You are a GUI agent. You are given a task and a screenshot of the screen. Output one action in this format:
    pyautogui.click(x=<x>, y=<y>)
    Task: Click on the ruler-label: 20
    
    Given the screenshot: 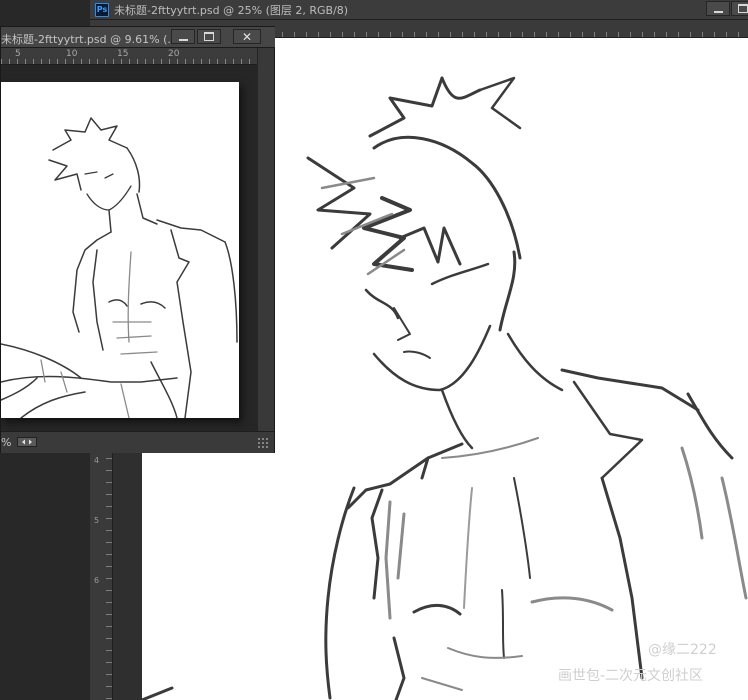 What is the action you would take?
    pyautogui.click(x=174, y=54)
    